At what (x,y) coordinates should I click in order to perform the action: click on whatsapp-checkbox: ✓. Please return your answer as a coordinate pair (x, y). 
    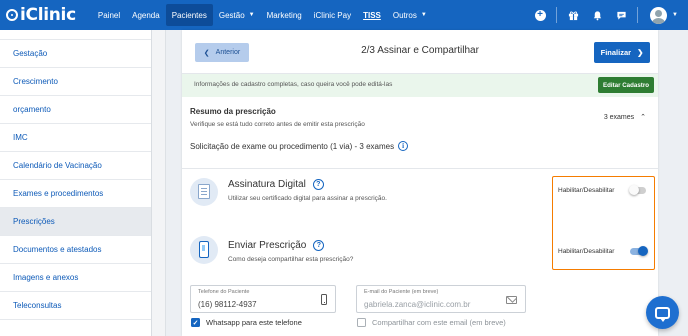
    Looking at the image, I should click on (195, 322).